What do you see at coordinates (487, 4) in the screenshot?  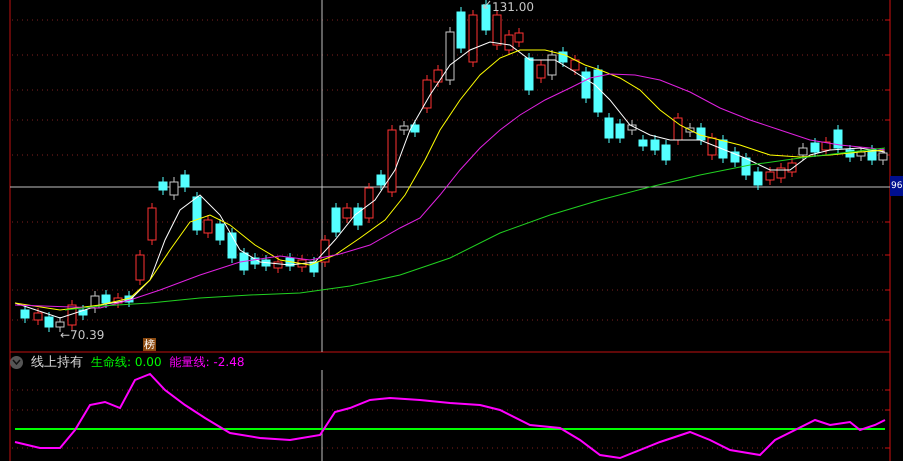 I see `arrow-icon` at bounding box center [487, 4].